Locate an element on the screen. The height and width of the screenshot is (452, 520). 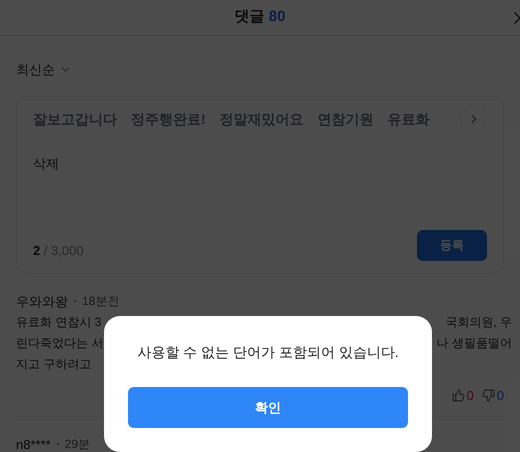
comment-text: 유료화 연참시 3 is located at coordinates (59, 322).